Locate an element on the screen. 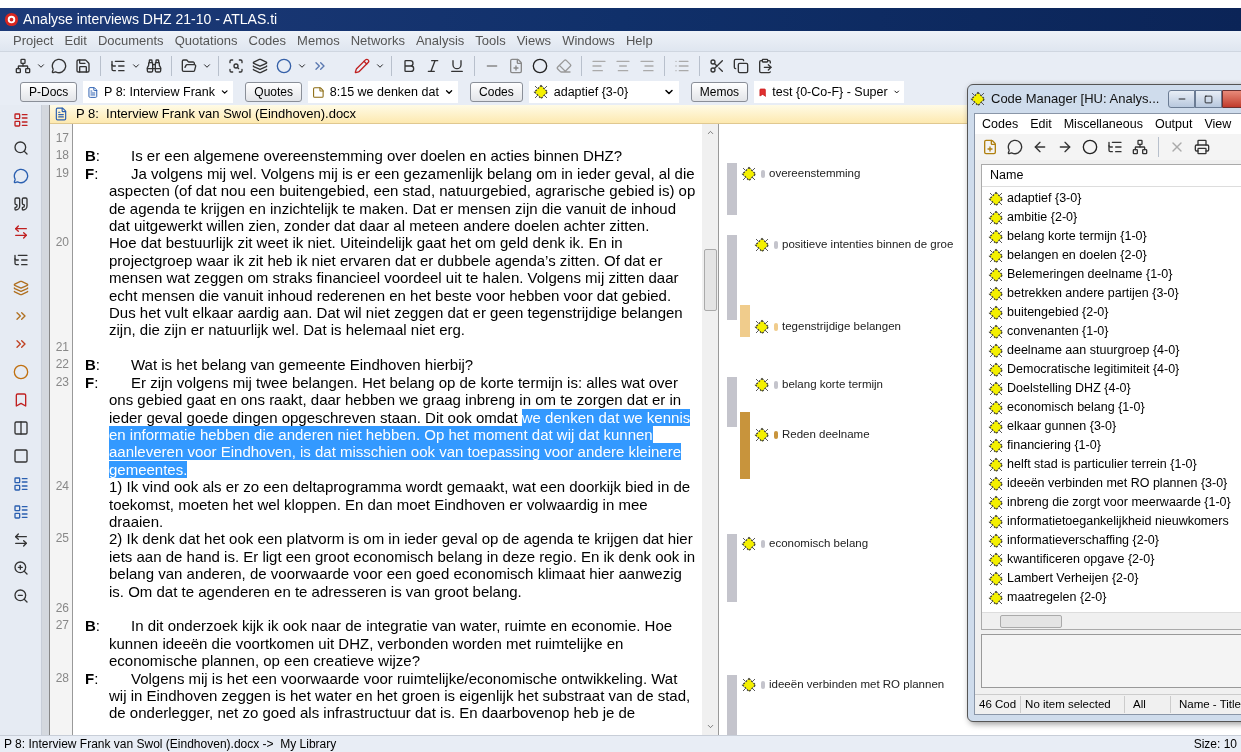  selector-dropdown: 8:15 we denken dat is located at coordinates (383, 92).